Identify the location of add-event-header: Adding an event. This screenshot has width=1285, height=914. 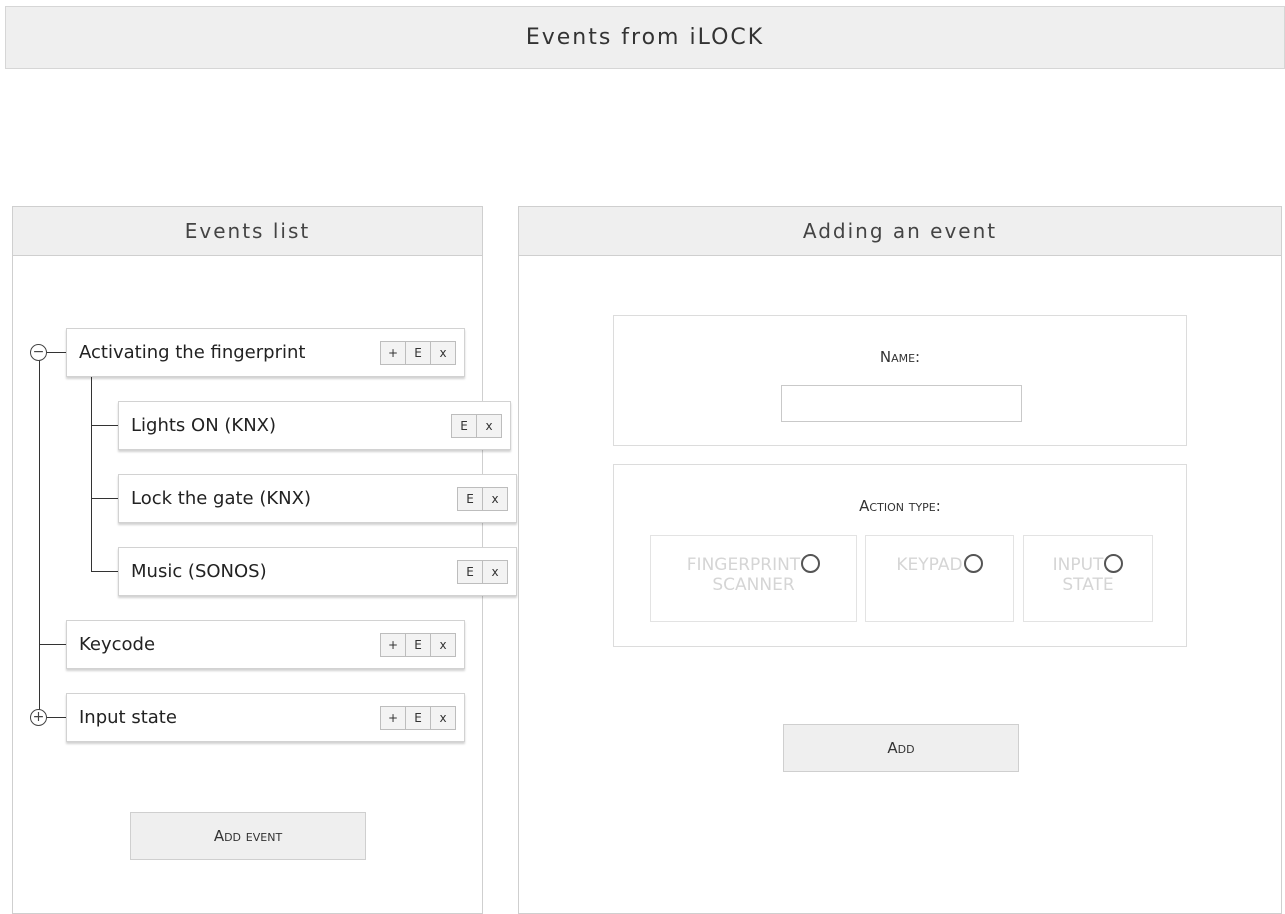
(900, 231).